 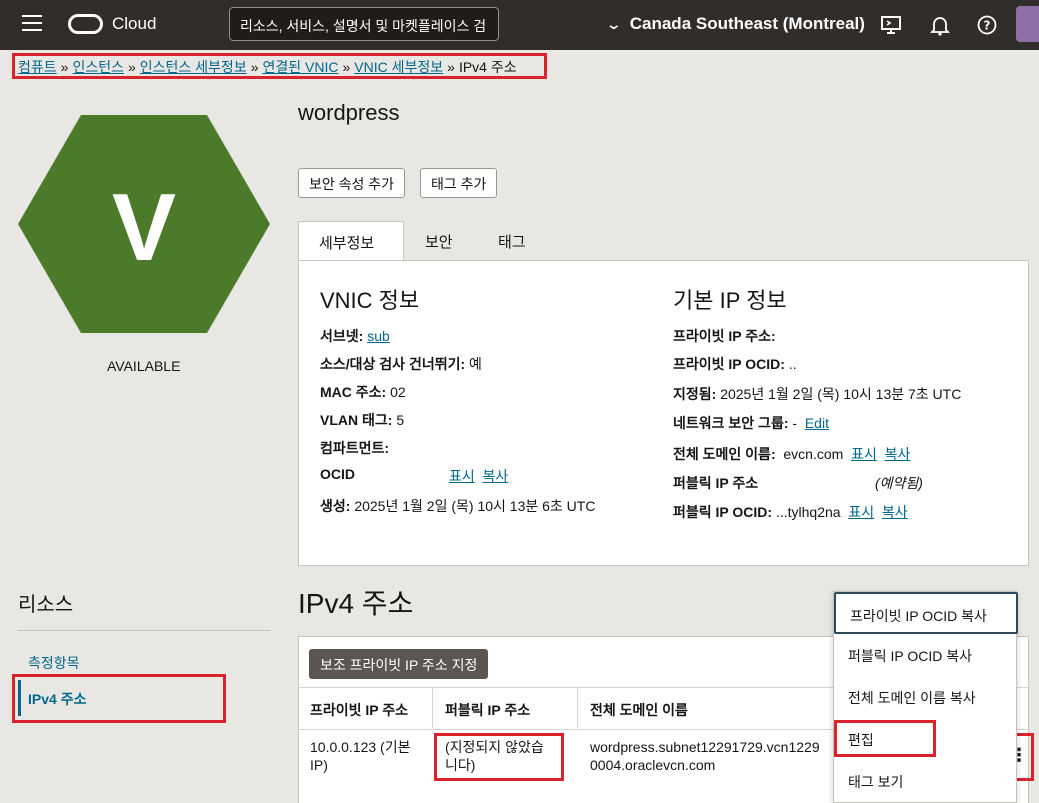 I want to click on menu-item-copy-private-ocid: 프라이빗 IP OCID 복사, so click(x=926, y=613).